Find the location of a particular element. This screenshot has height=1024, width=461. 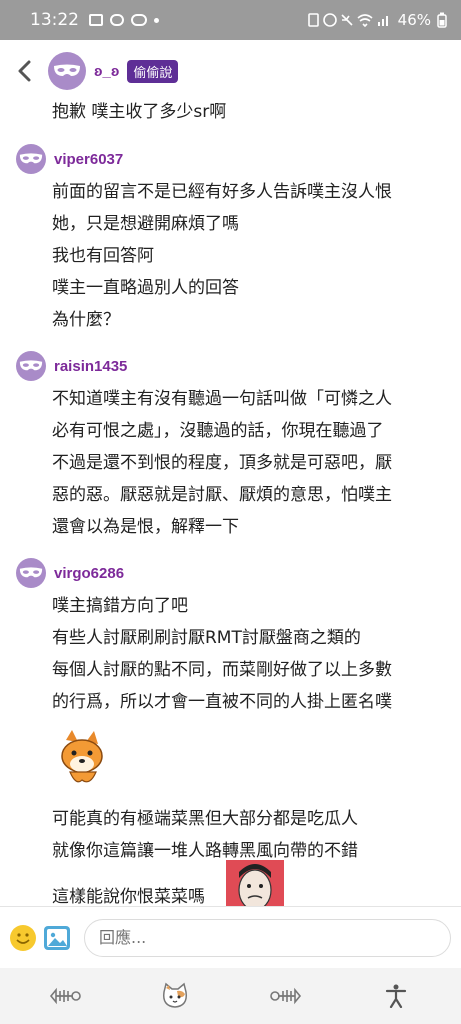

notification-dot-icon is located at coordinates (156, 20).